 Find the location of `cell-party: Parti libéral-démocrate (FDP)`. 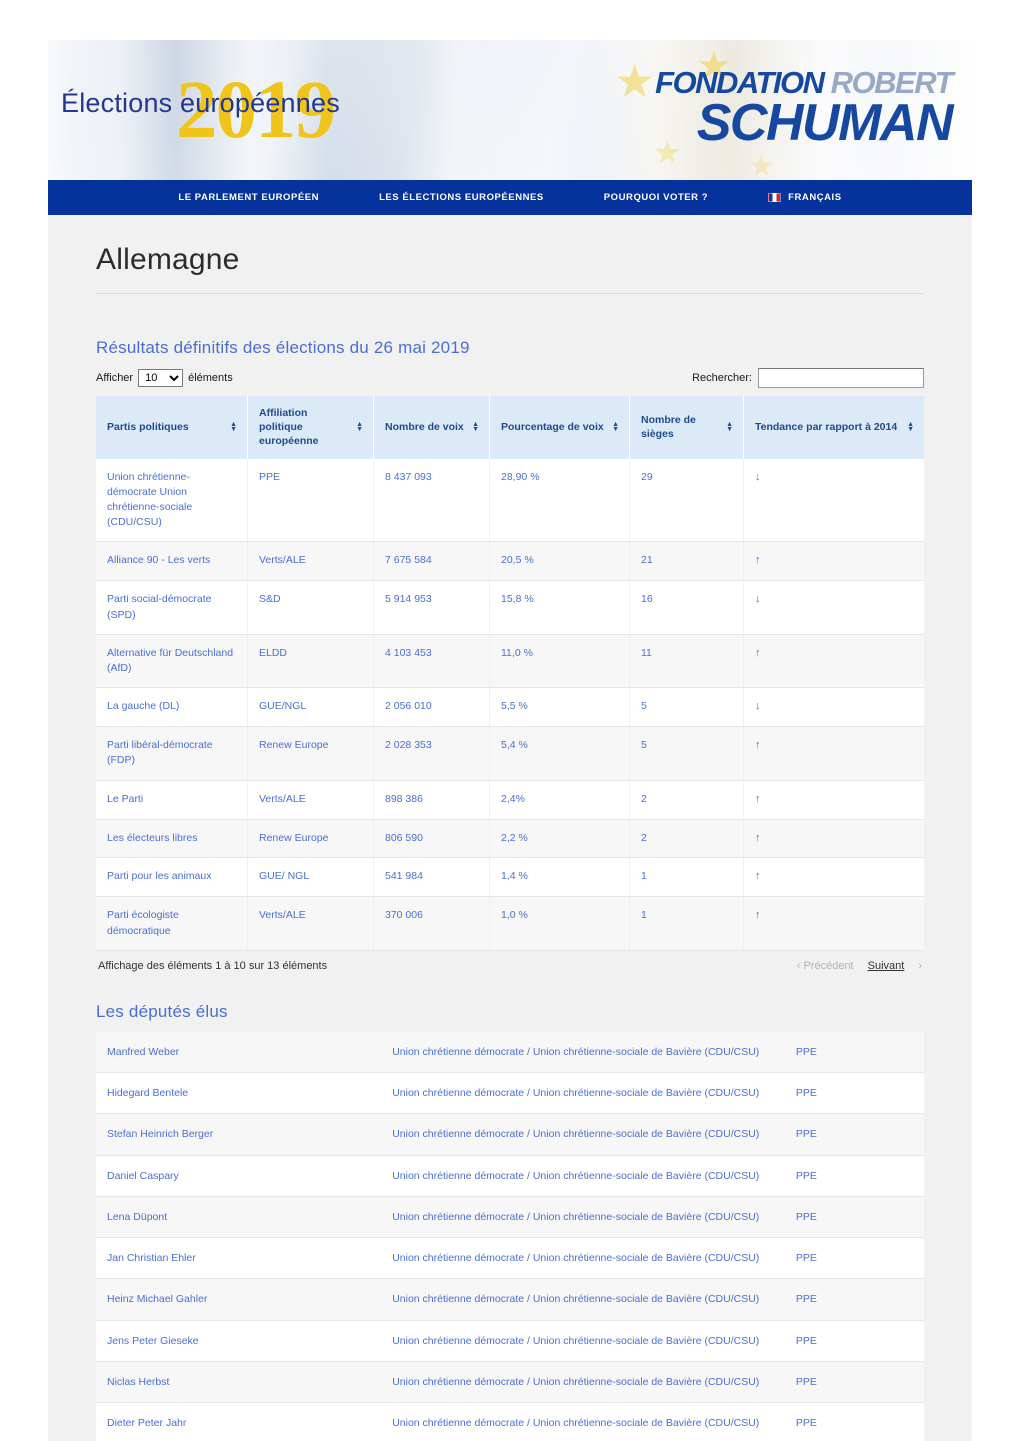

cell-party: Parti libéral-démocrate (FDP) is located at coordinates (172, 753).